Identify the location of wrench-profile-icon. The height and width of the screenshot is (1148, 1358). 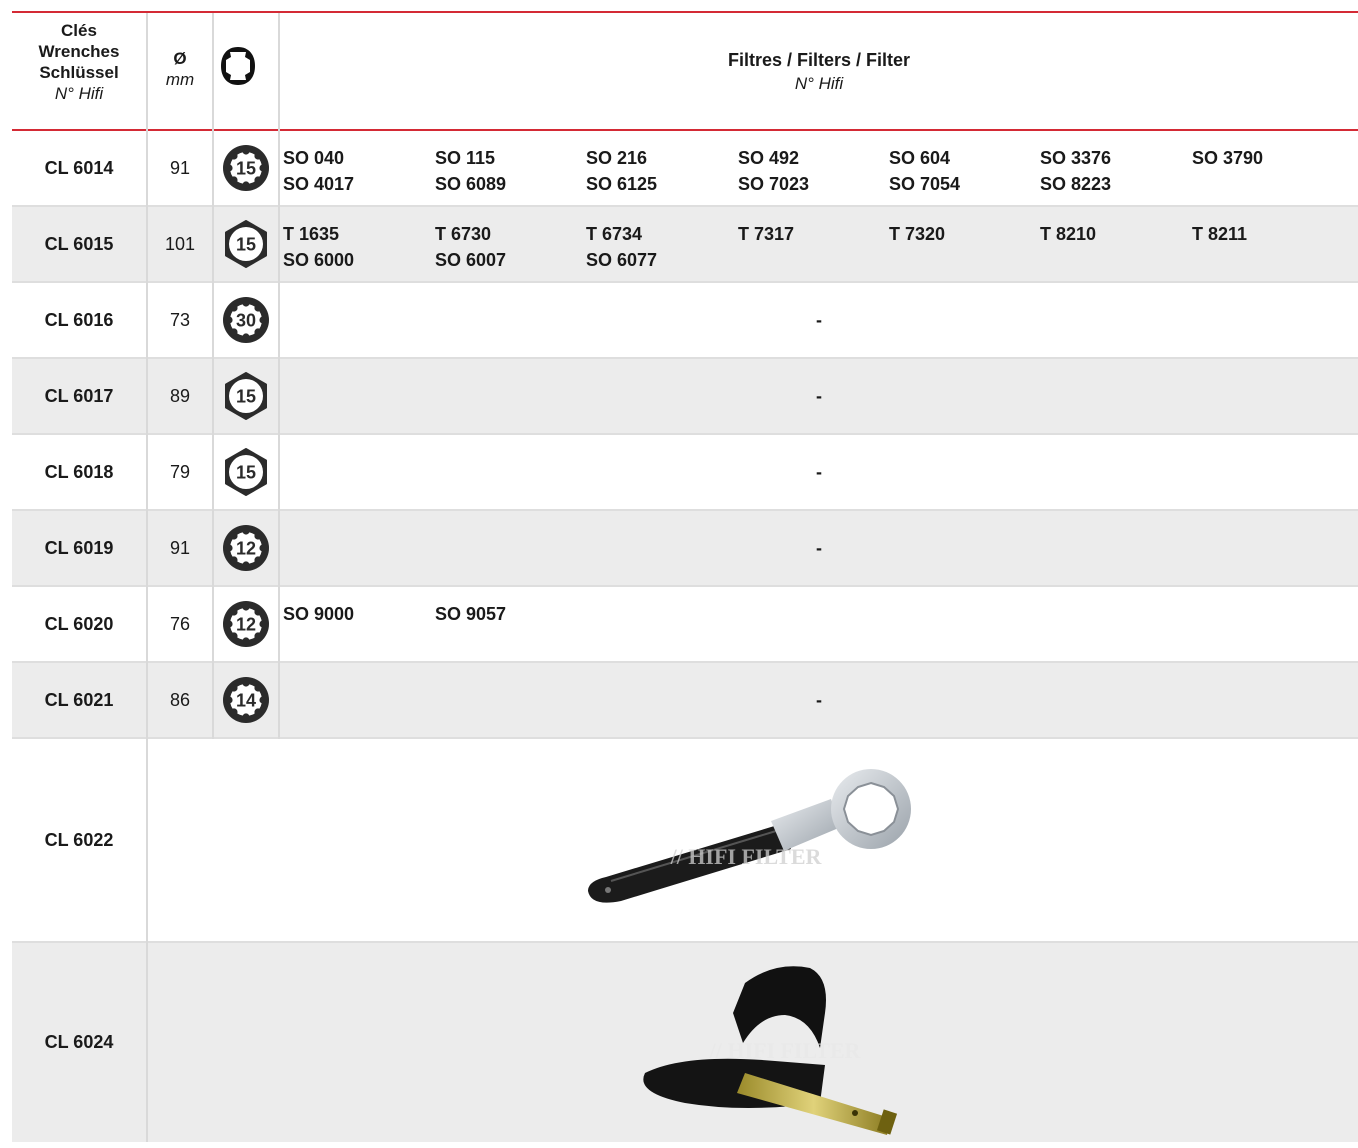
(238, 68).